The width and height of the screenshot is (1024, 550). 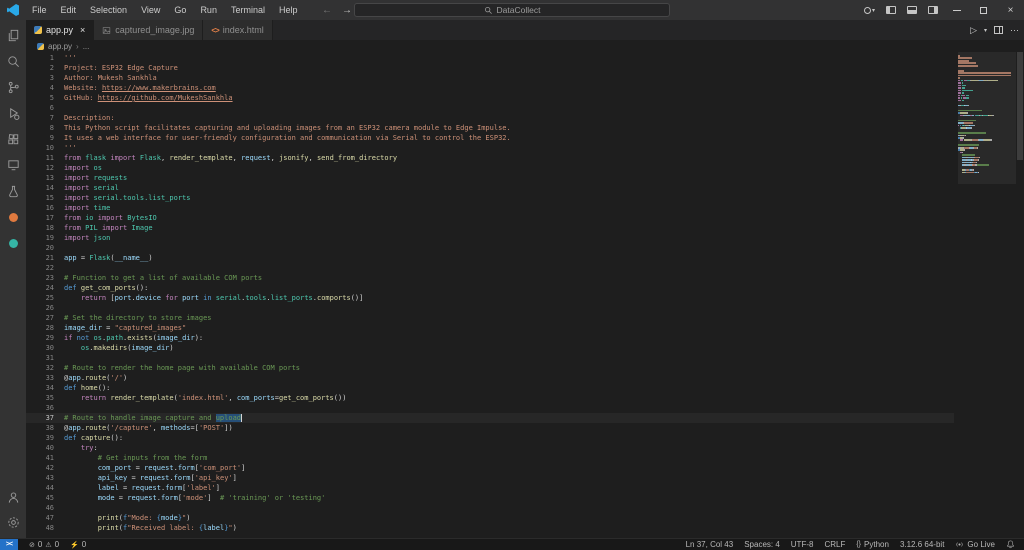 I want to click on code-line-43: 43 api_key = request.form['api_key'], so click(x=490, y=478).